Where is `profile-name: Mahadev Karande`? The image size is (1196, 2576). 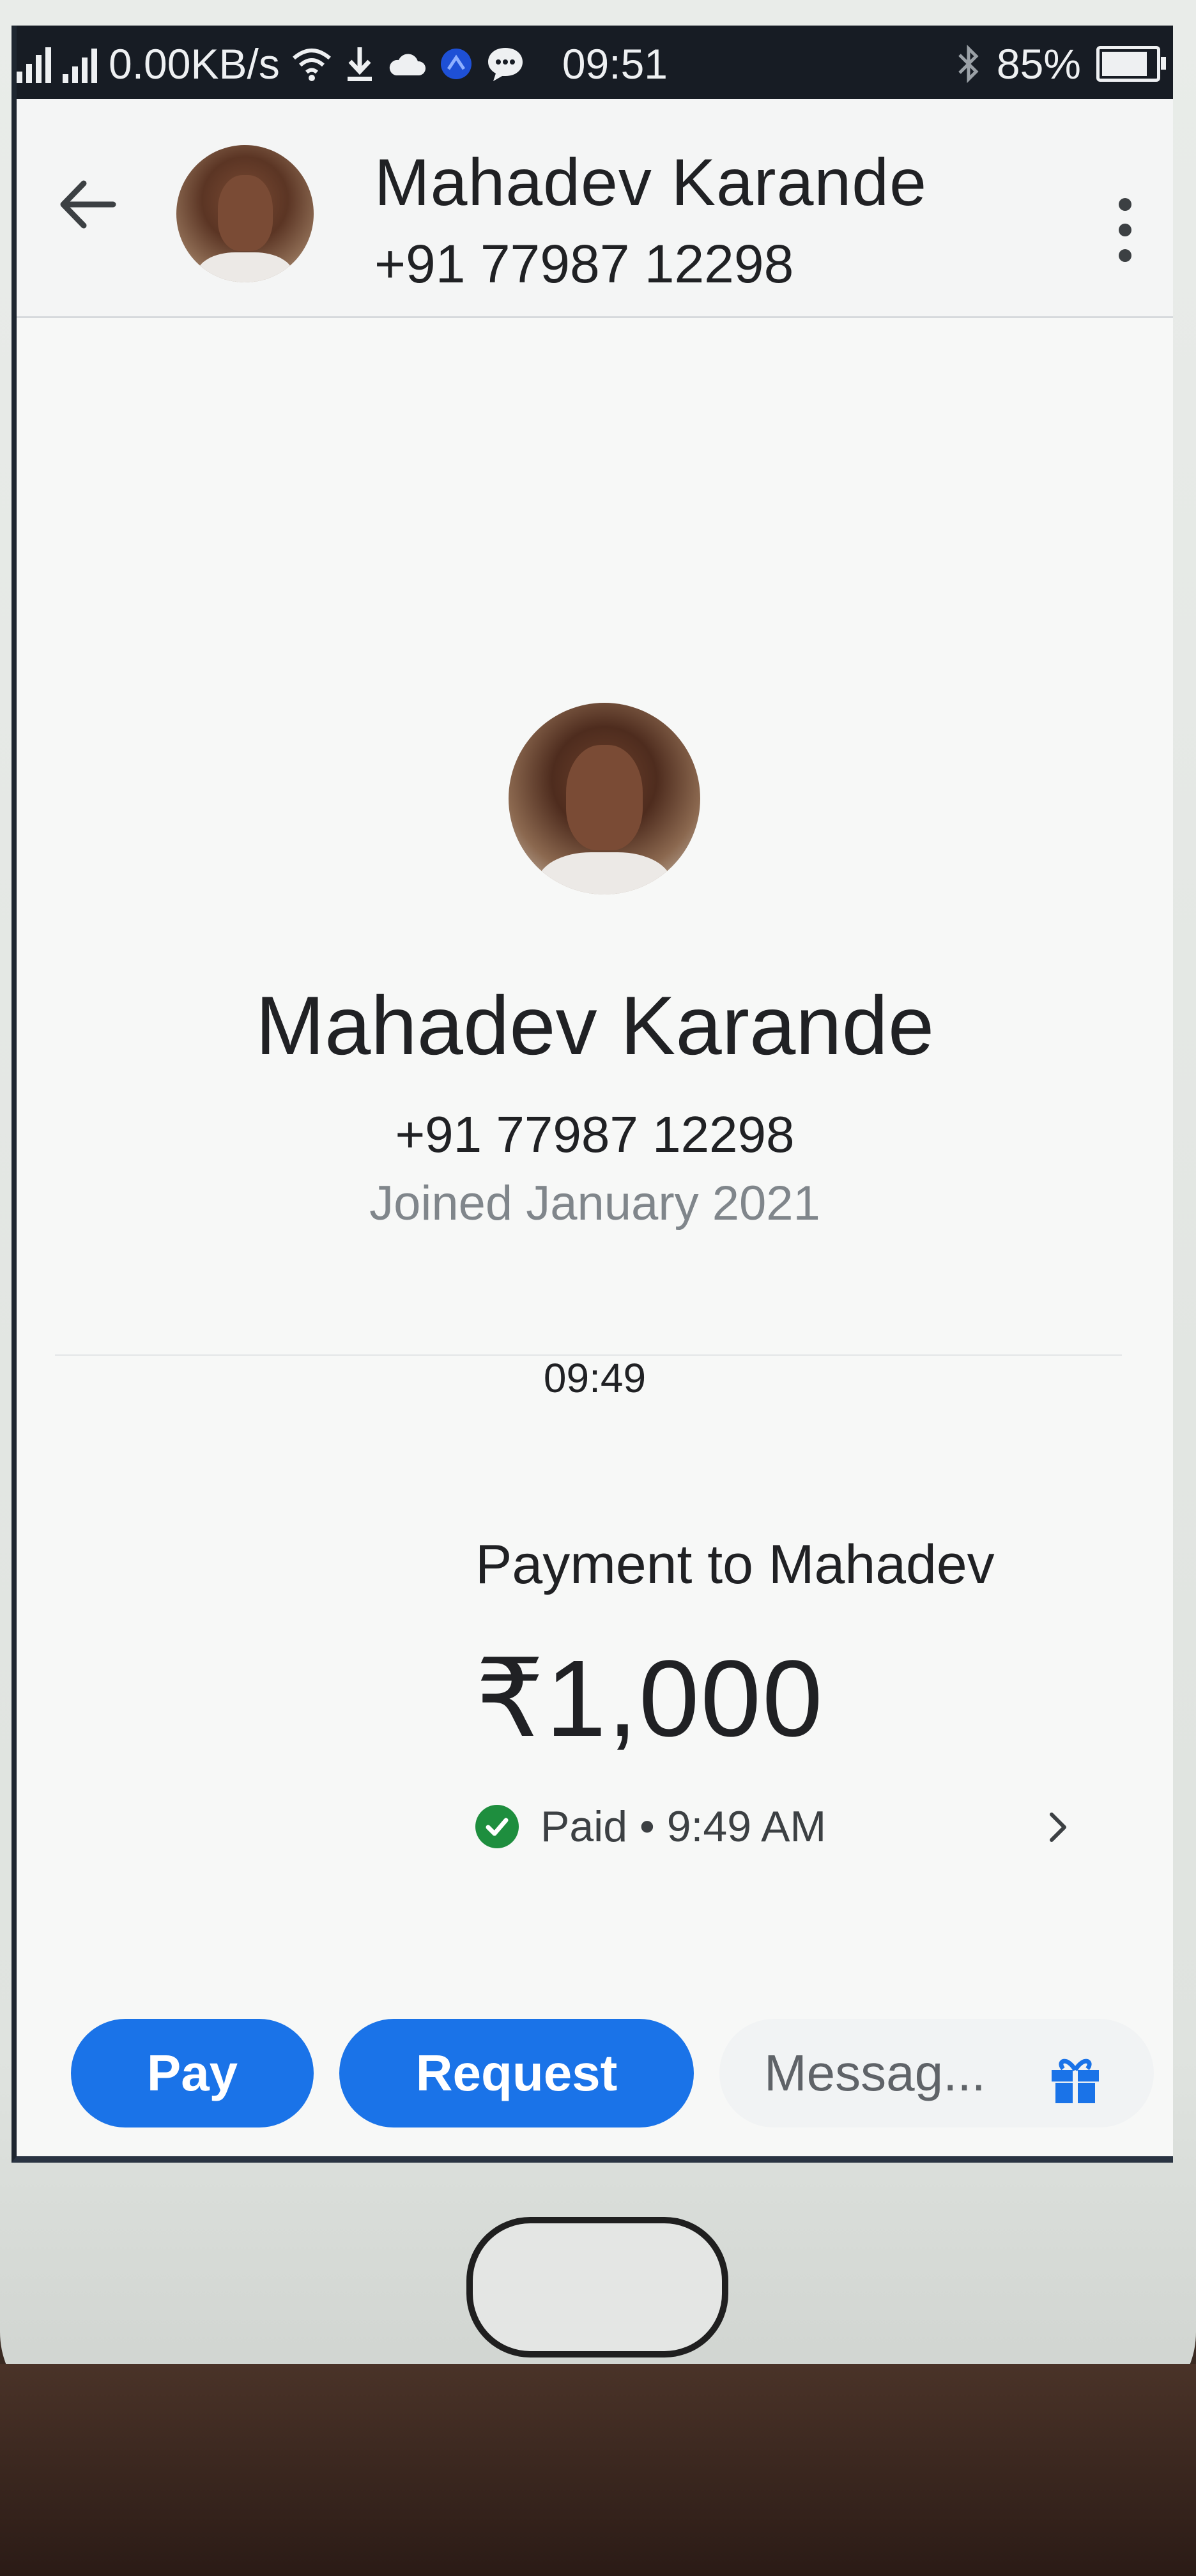 profile-name: Mahadev Karande is located at coordinates (595, 1025).